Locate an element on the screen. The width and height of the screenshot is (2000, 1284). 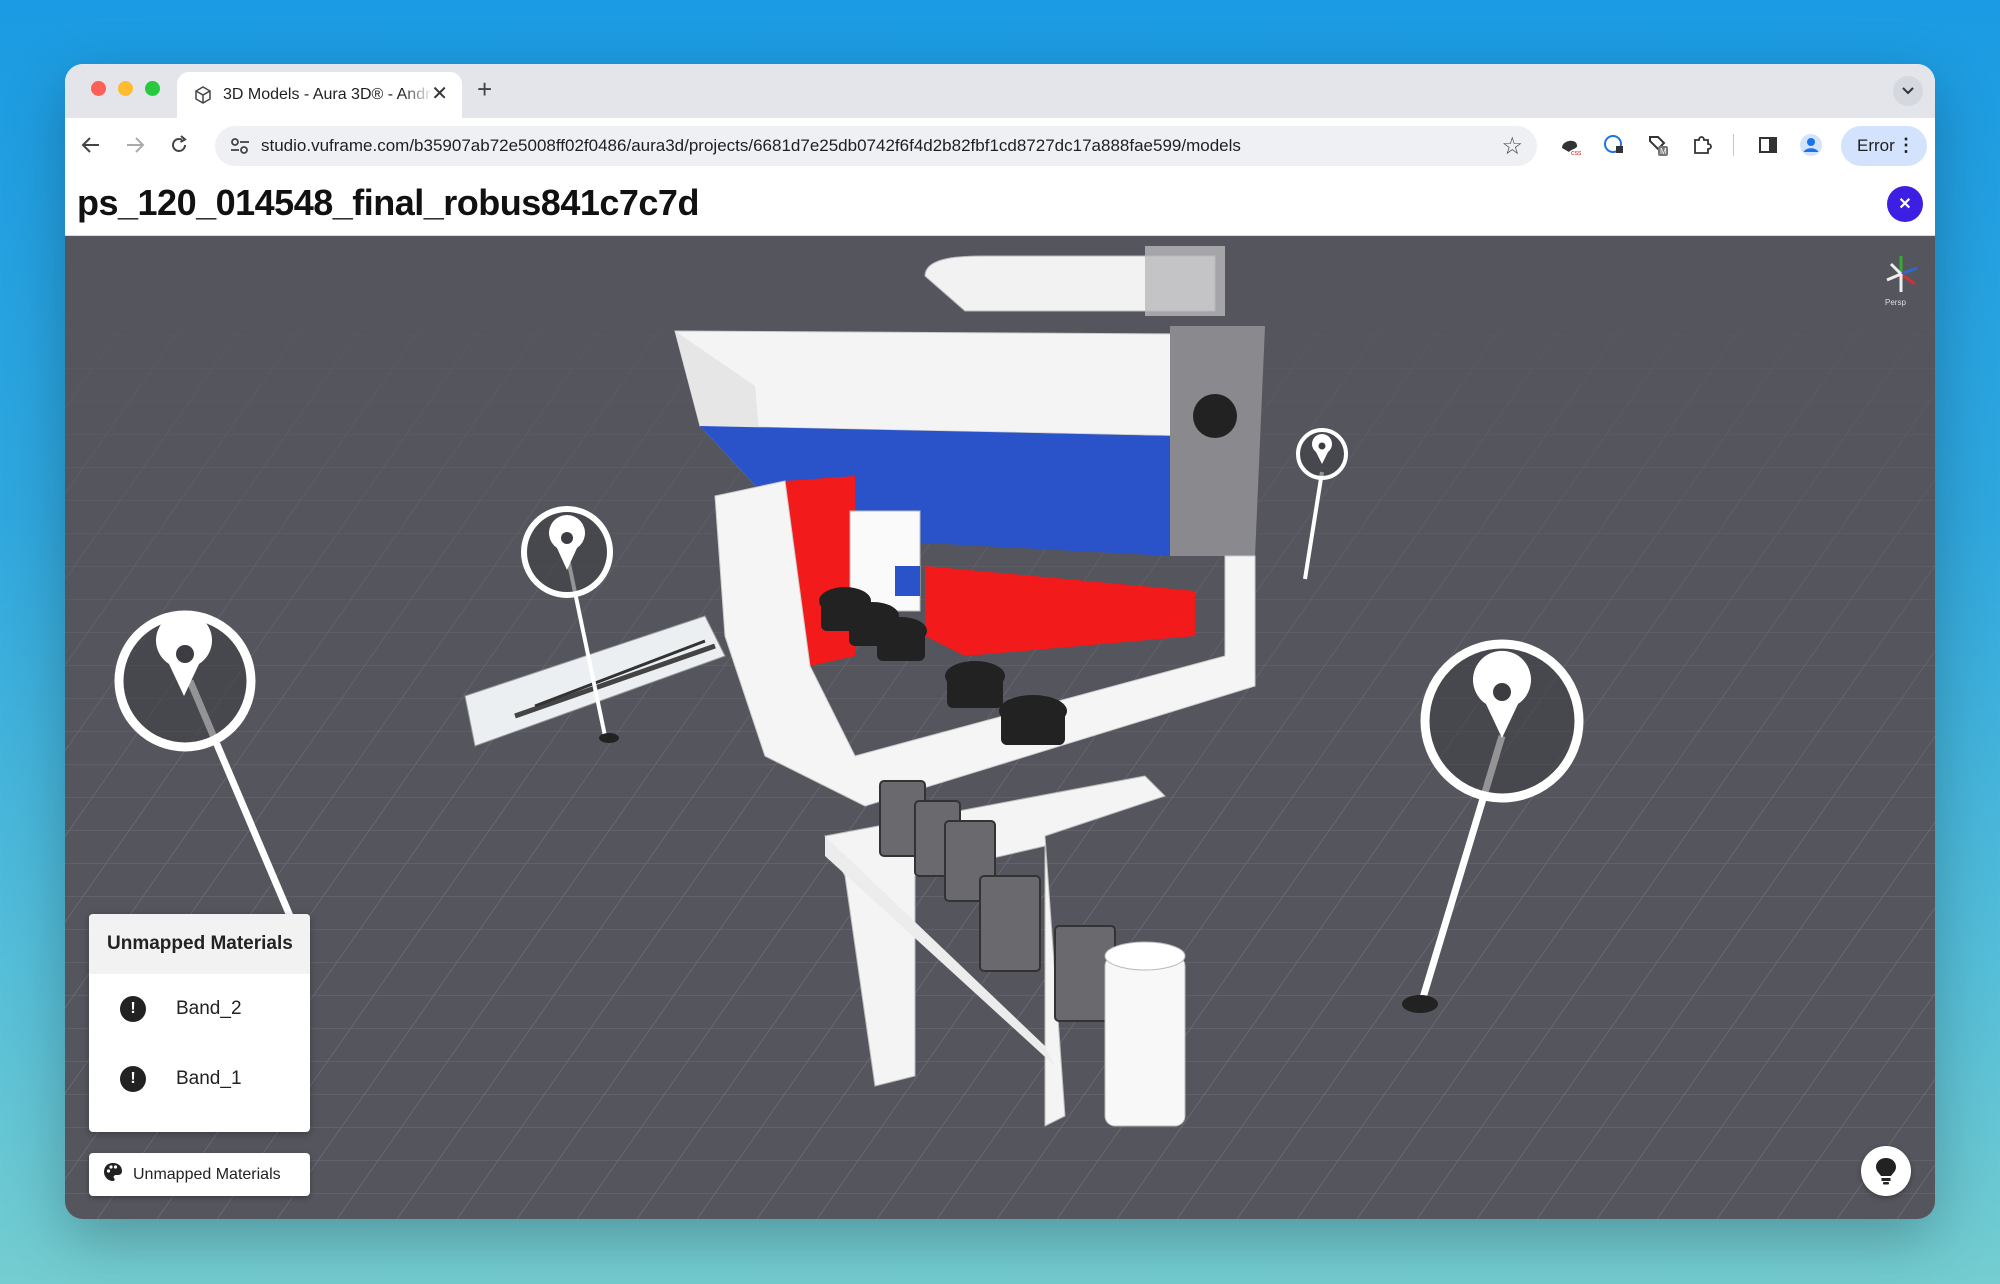
toolbar-separator is located at coordinates (1733, 145).